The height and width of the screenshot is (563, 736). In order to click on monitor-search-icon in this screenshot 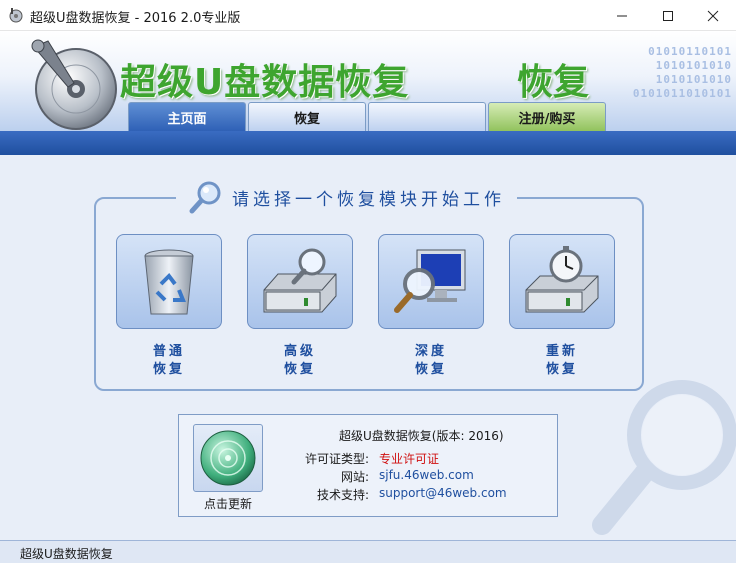, I will do `click(430, 281)`.